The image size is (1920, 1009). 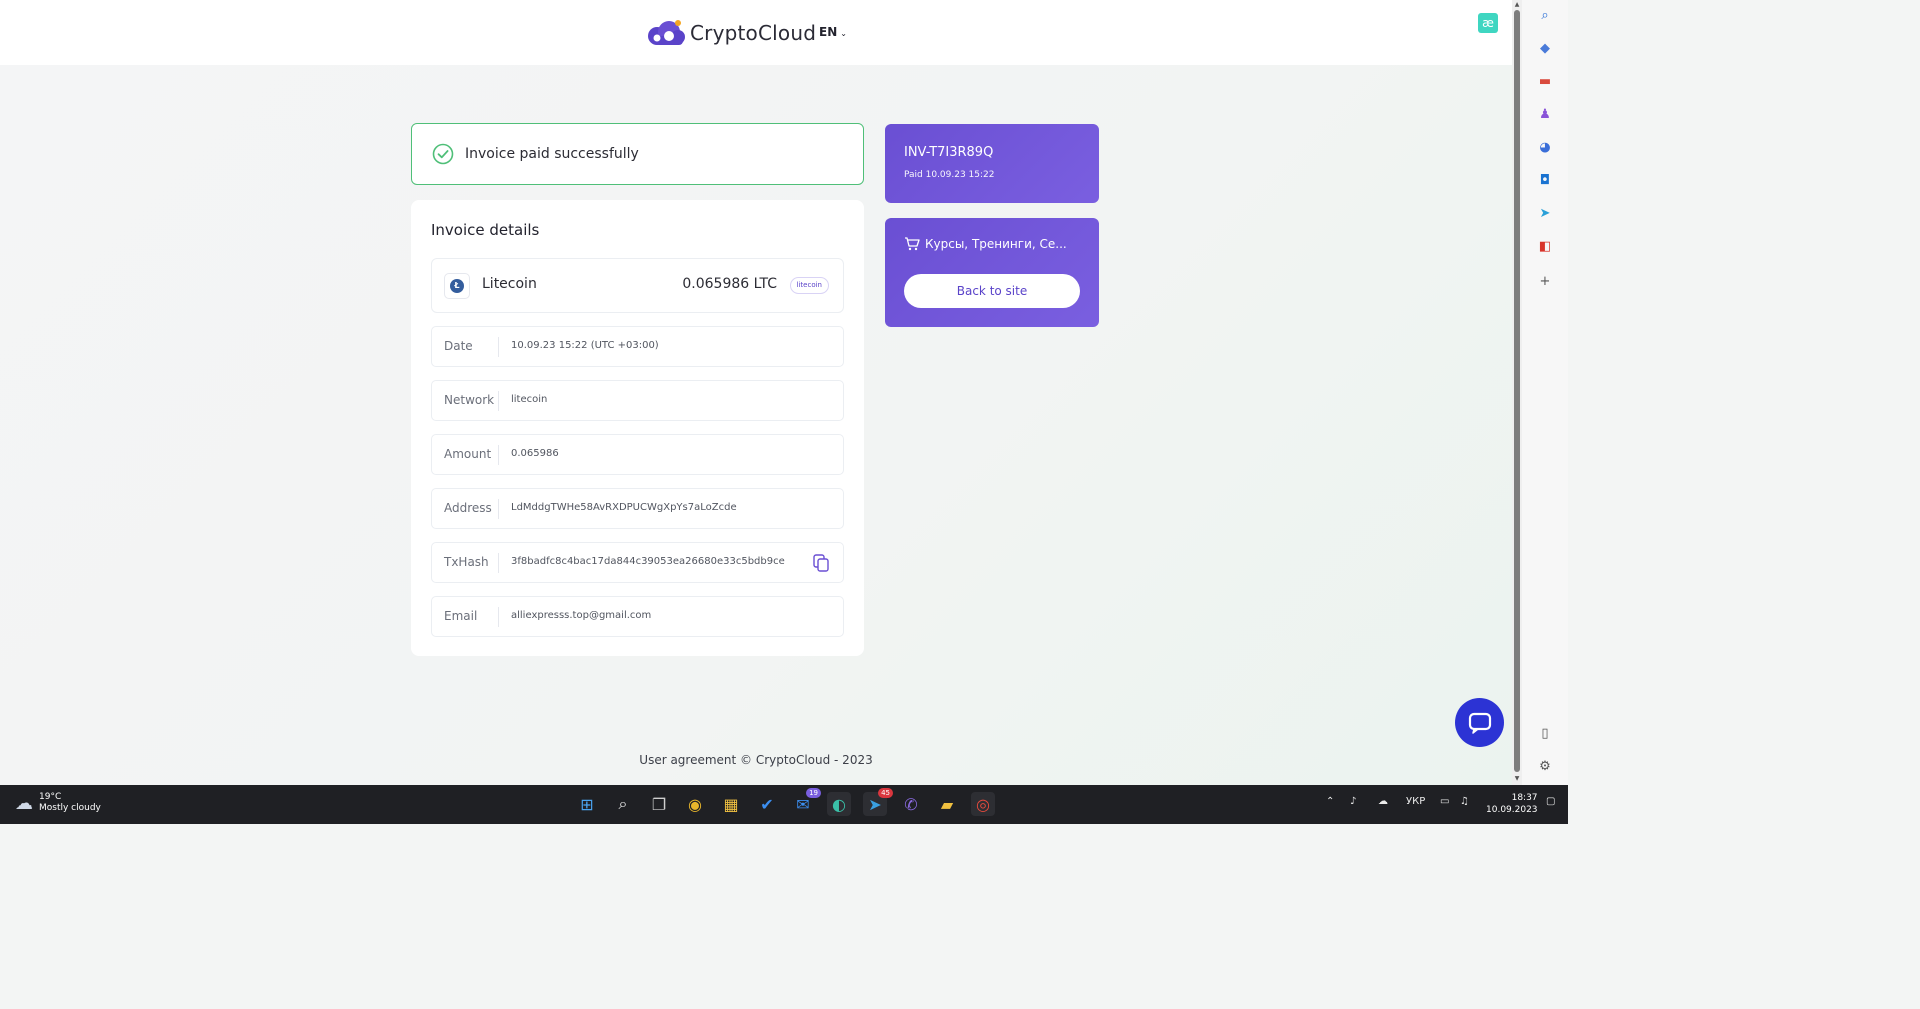 What do you see at coordinates (992, 272) in the screenshot?
I see `shop-card: Курсы, Тренинги, Се... Back to site` at bounding box center [992, 272].